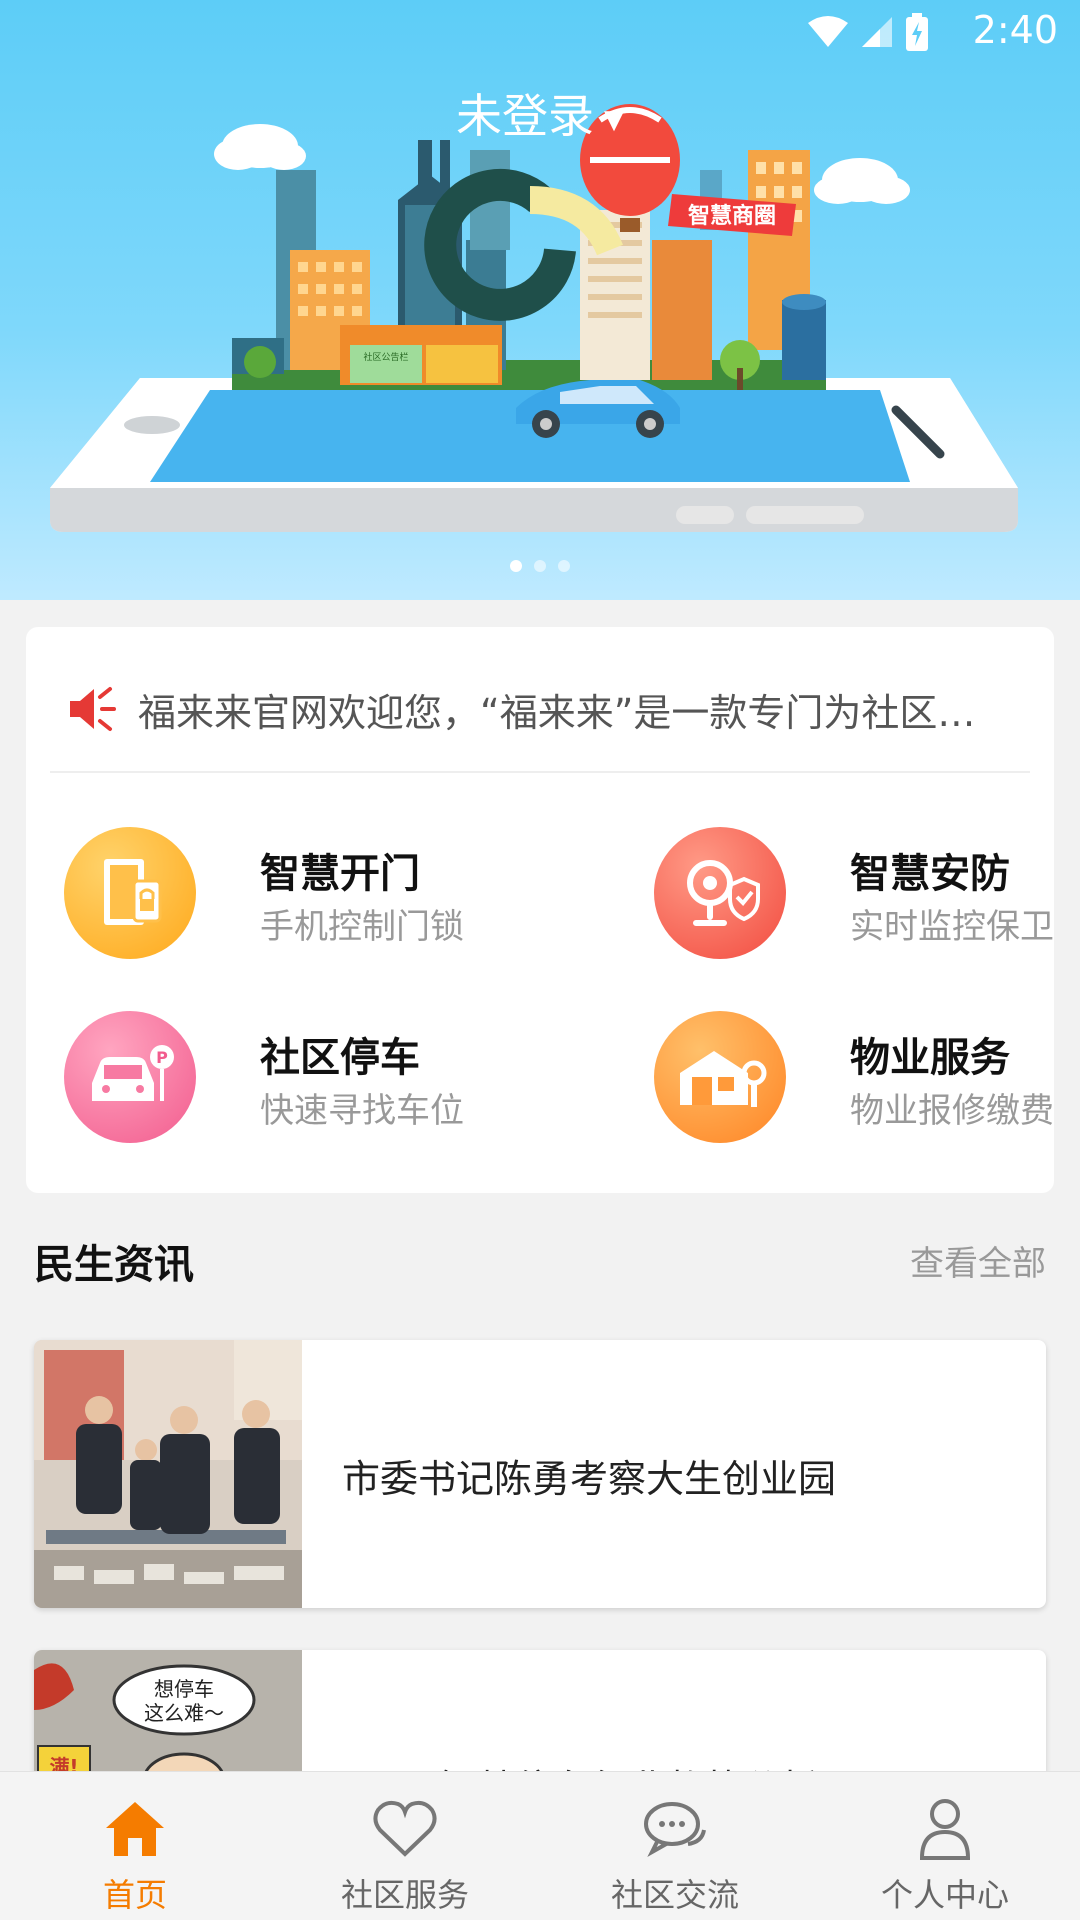 This screenshot has height=1920, width=1080. I want to click on house-repair-icon, so click(720, 1077).